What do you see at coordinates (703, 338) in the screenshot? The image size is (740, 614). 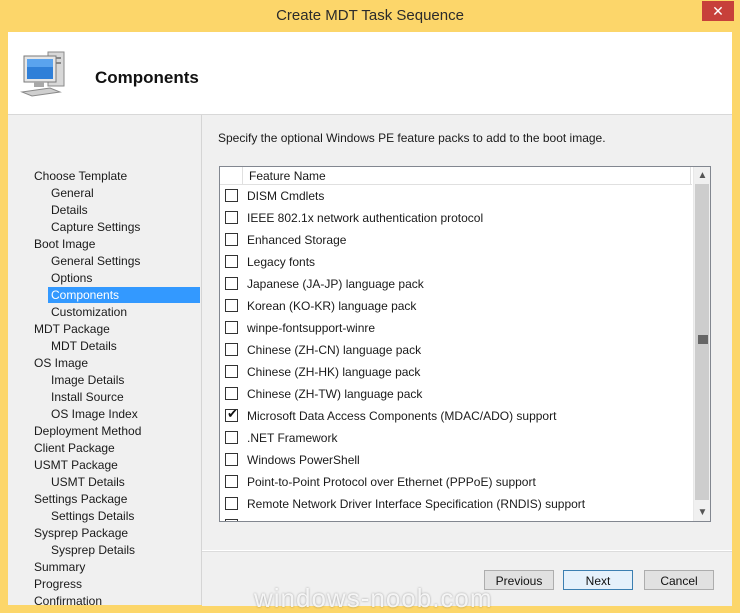 I see `grip-icon: ▬ ▬ ▬` at bounding box center [703, 338].